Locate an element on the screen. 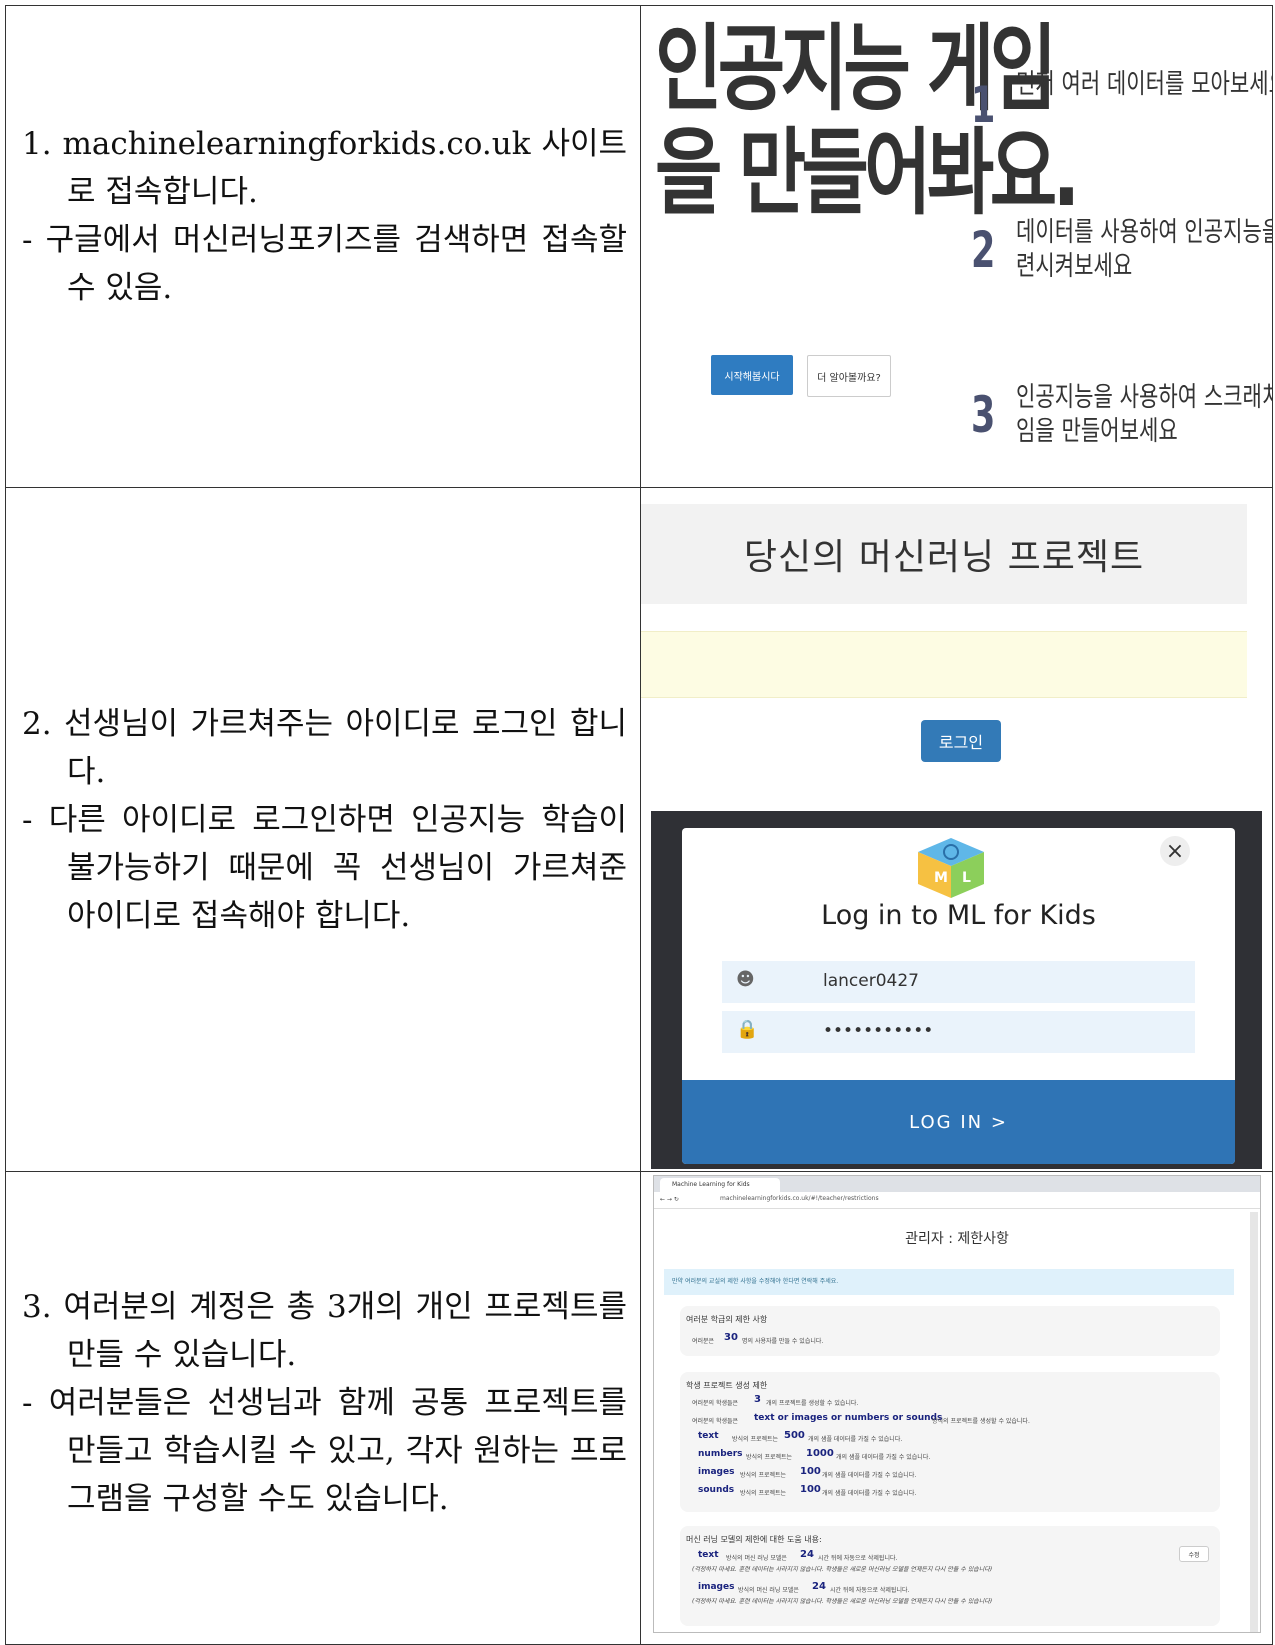 Image resolution: width=1275 pixels, height=1645 pixels. close-icon: × is located at coordinates (1175, 851).